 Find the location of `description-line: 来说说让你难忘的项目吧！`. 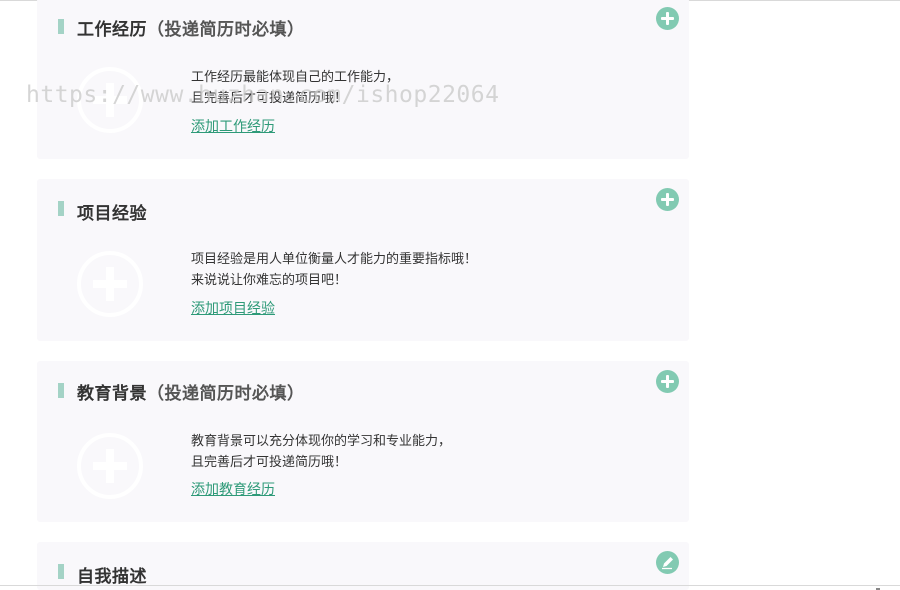

description-line: 来说说让你难忘的项目吧！ is located at coordinates (269, 280).